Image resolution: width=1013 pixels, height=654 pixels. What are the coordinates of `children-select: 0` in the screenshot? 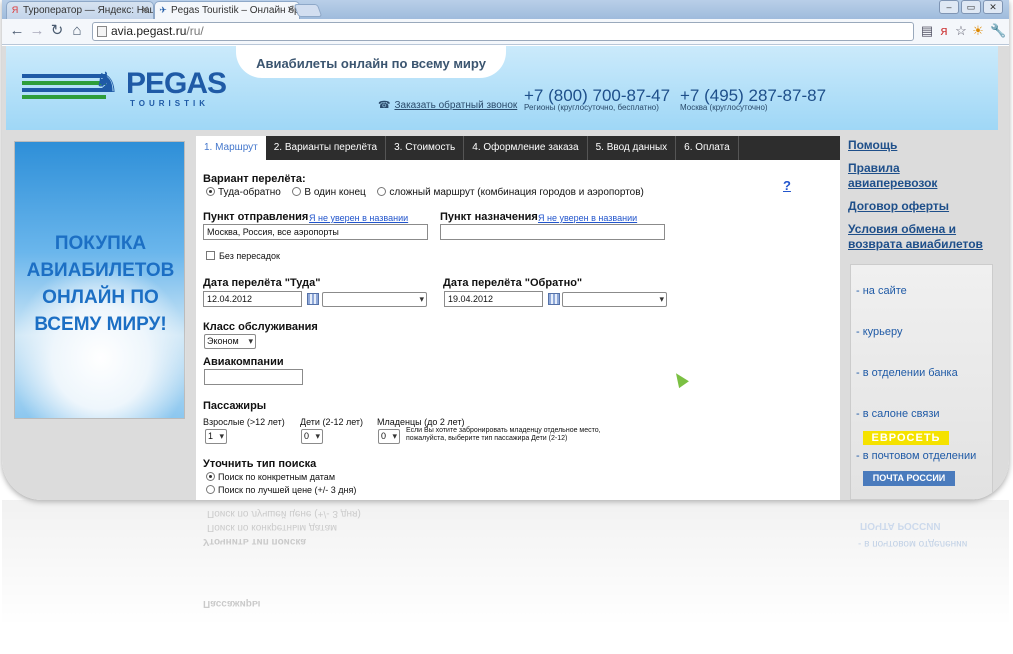 It's located at (312, 436).